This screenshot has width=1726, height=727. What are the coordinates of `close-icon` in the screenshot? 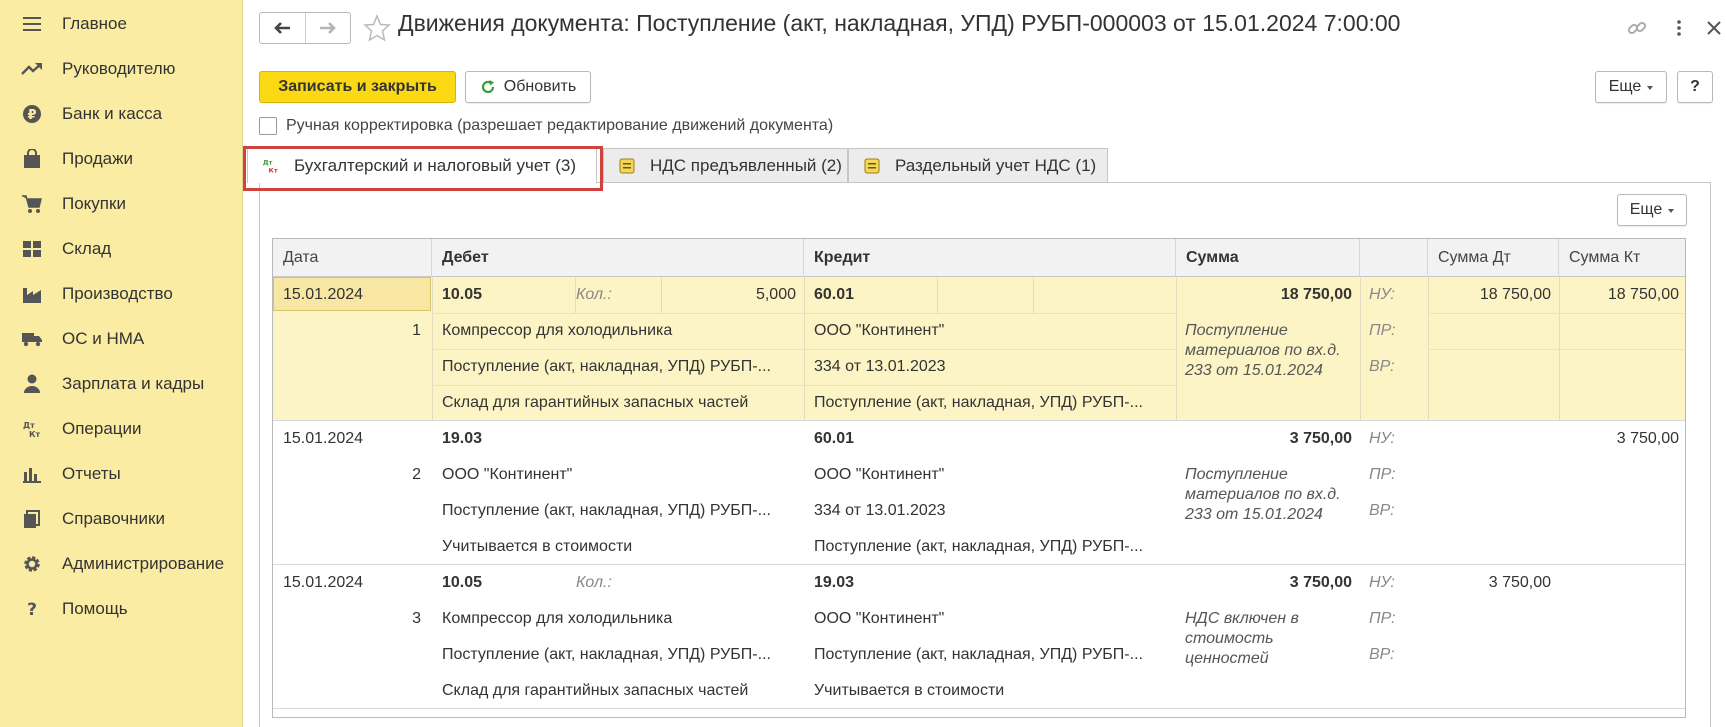 It's located at (1714, 28).